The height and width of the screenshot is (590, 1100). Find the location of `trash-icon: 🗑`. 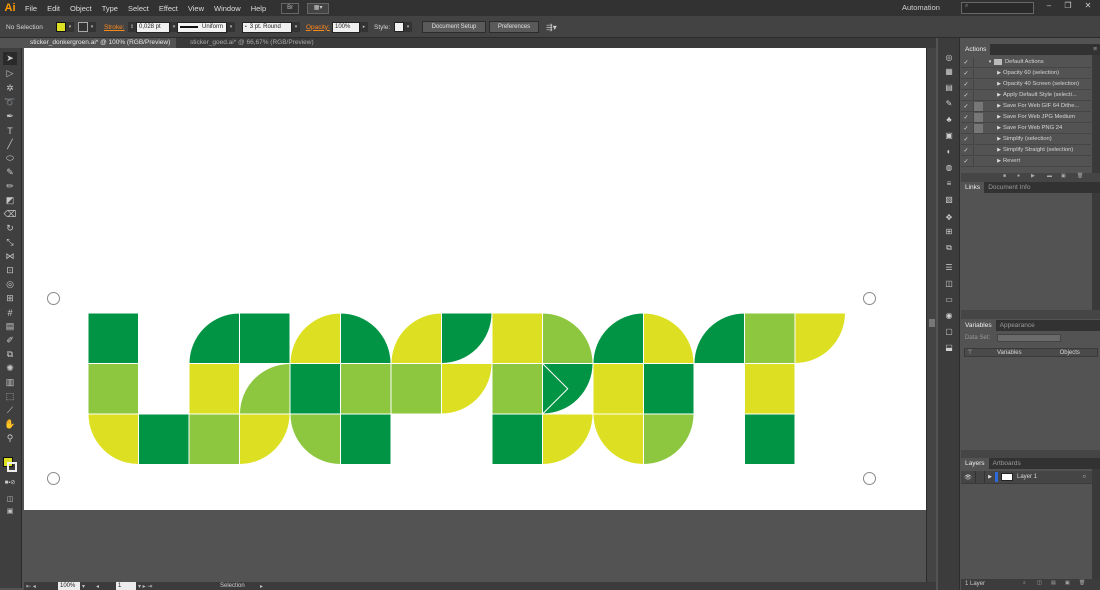

trash-icon: 🗑 is located at coordinates (1082, 583).